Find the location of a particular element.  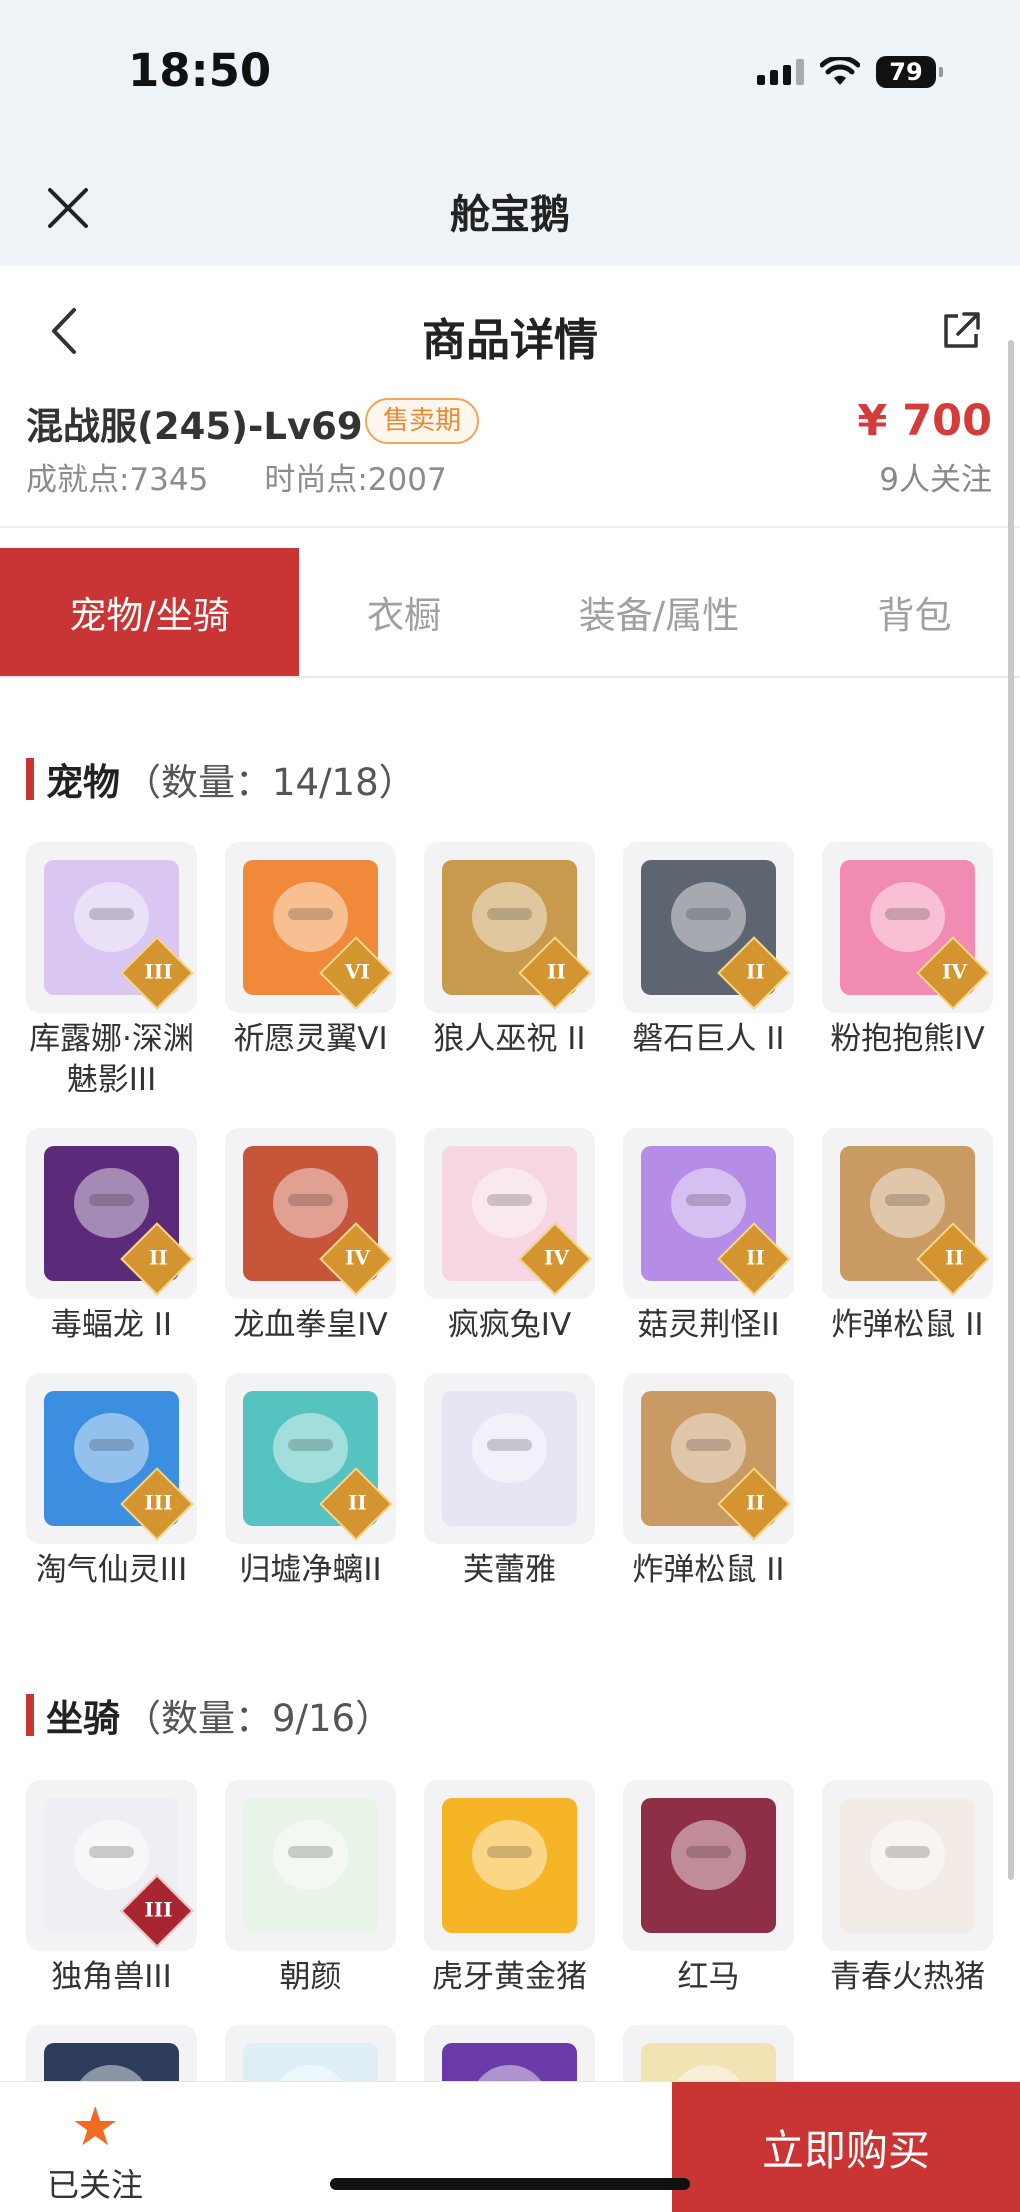

pet-name: 粉抱抱熊IV is located at coordinates (907, 1039).